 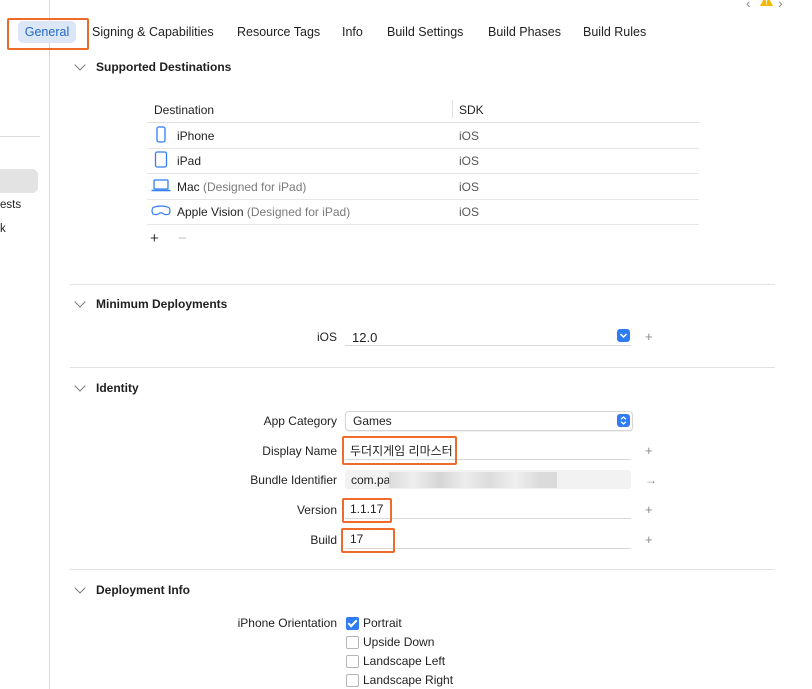 I want to click on display-name-field: 두더지게임 리마스터, so click(x=488, y=450).